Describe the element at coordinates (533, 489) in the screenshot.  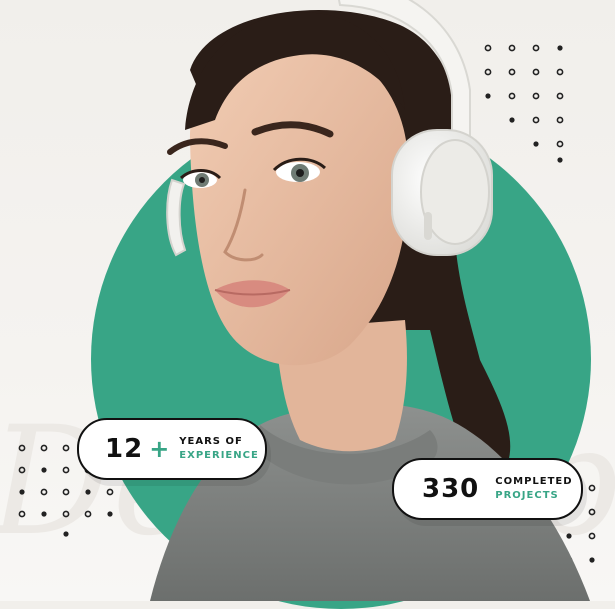
I see `projects-label: COMPLETED PROJECTS` at that location.